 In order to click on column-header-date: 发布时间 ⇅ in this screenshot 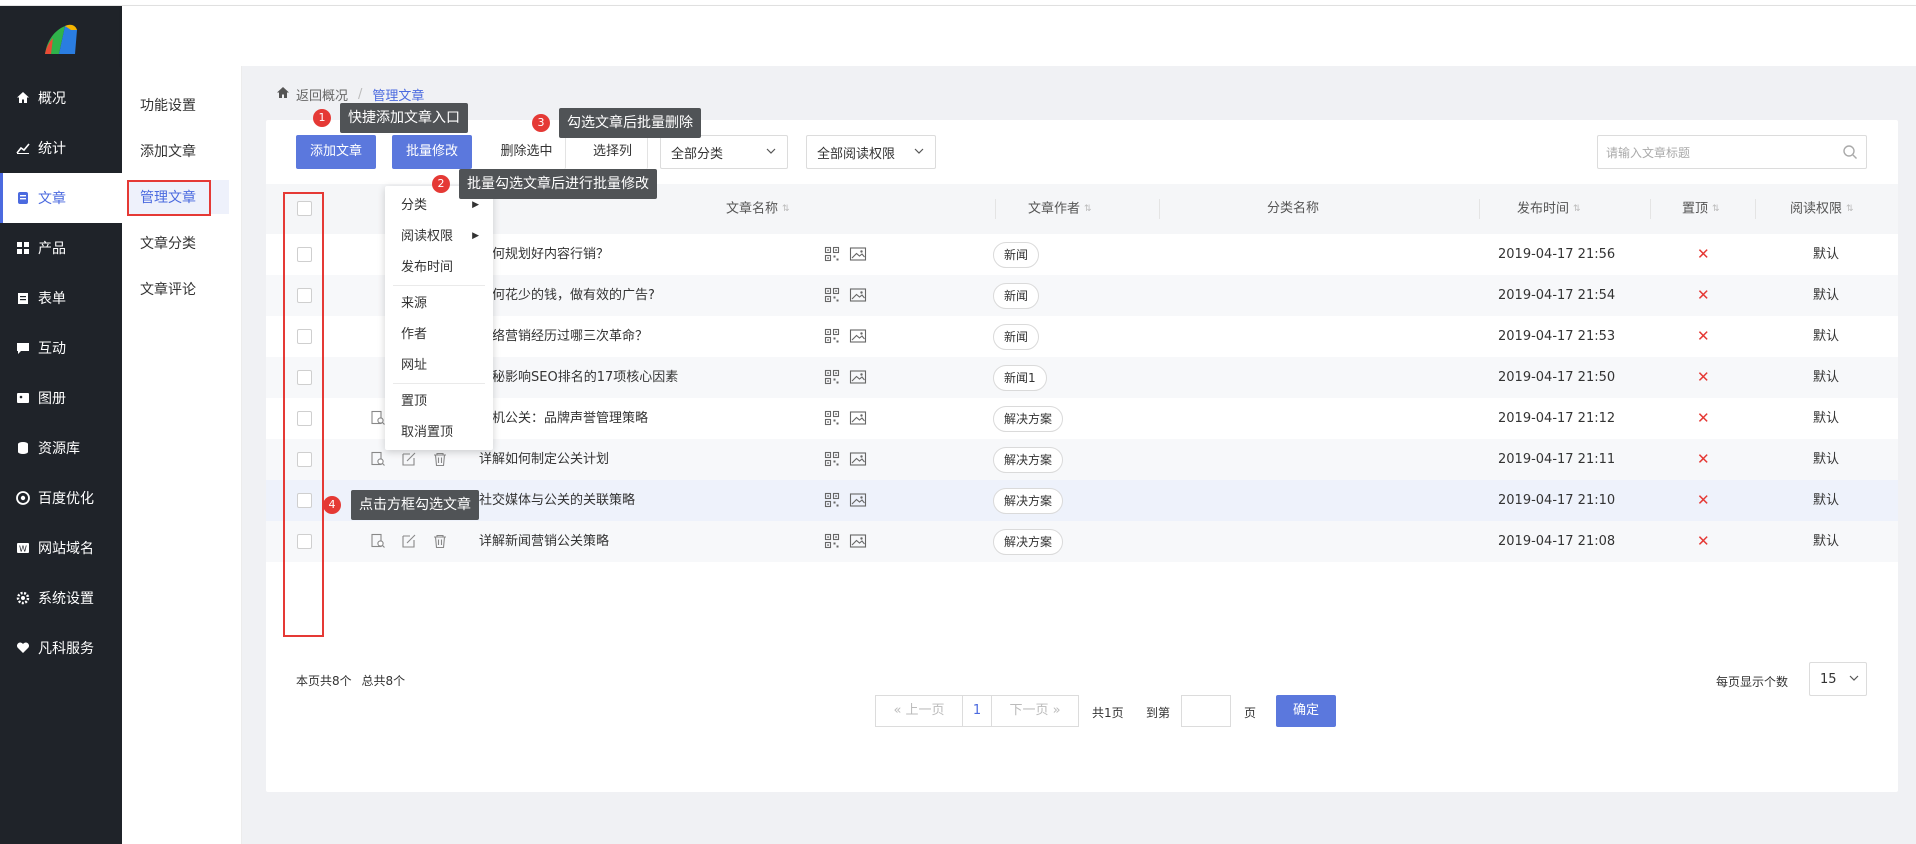, I will do `click(1549, 209)`.